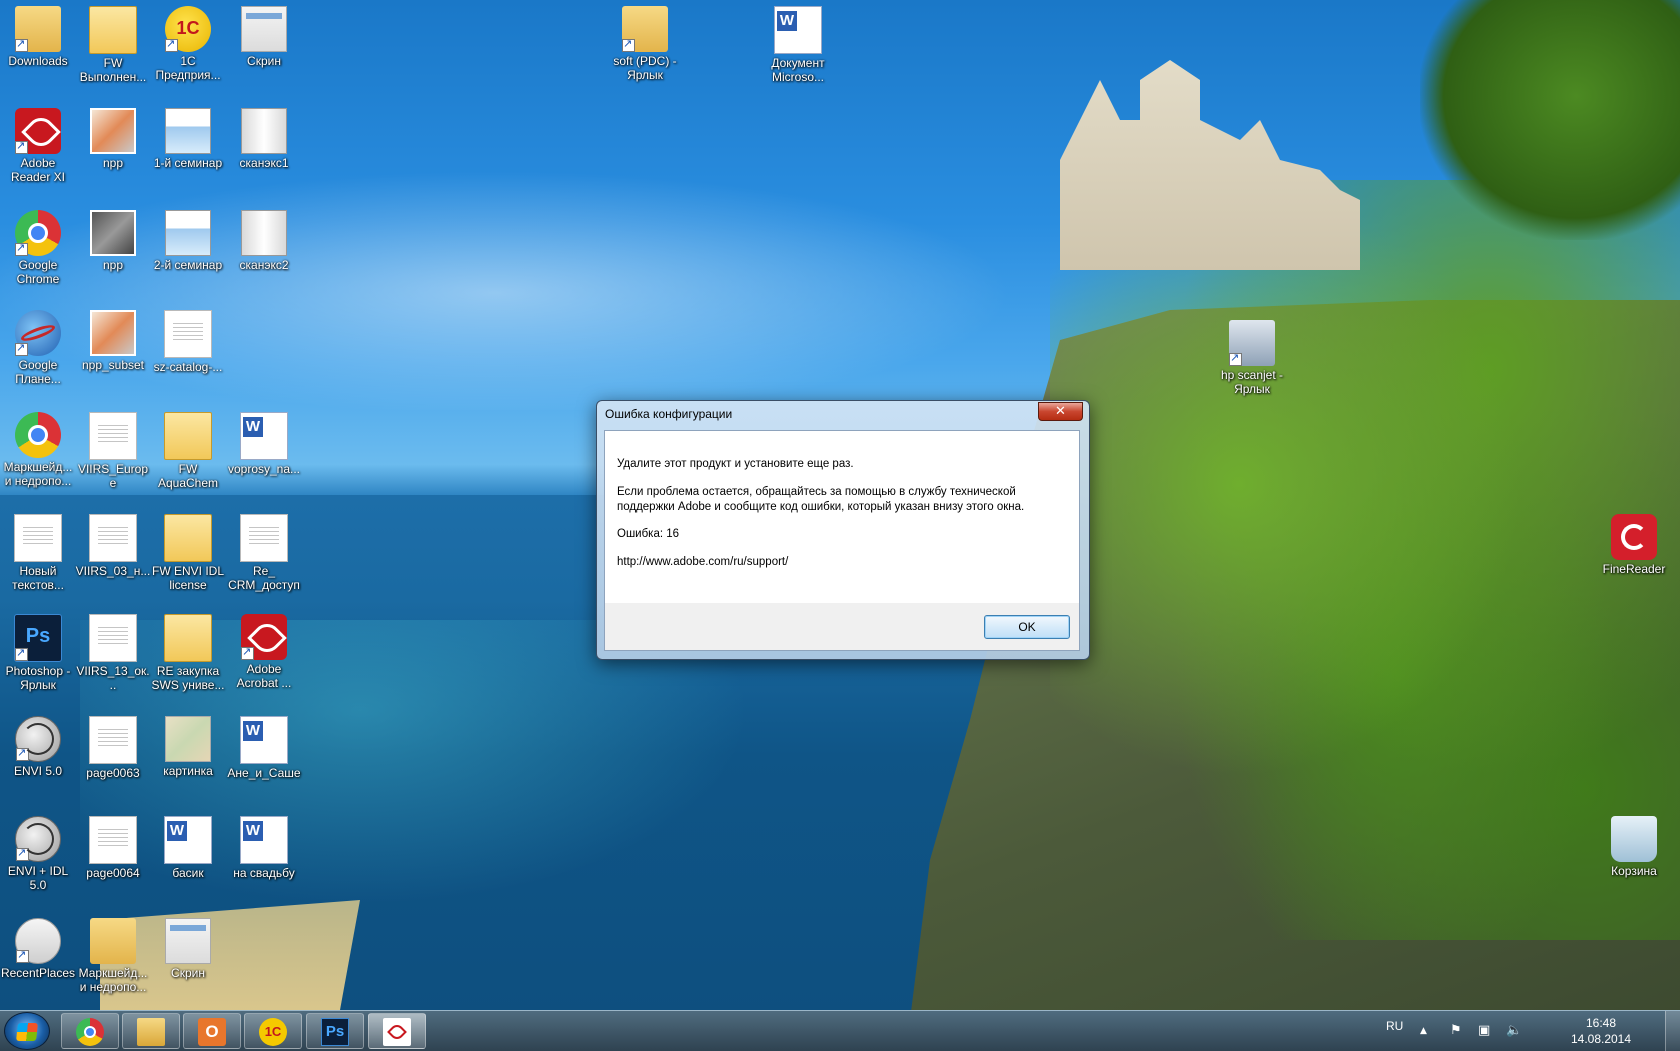 The width and height of the screenshot is (1680, 1051). What do you see at coordinates (113, 848) in the screenshot?
I see `desktop-icon-page0064: page0064` at bounding box center [113, 848].